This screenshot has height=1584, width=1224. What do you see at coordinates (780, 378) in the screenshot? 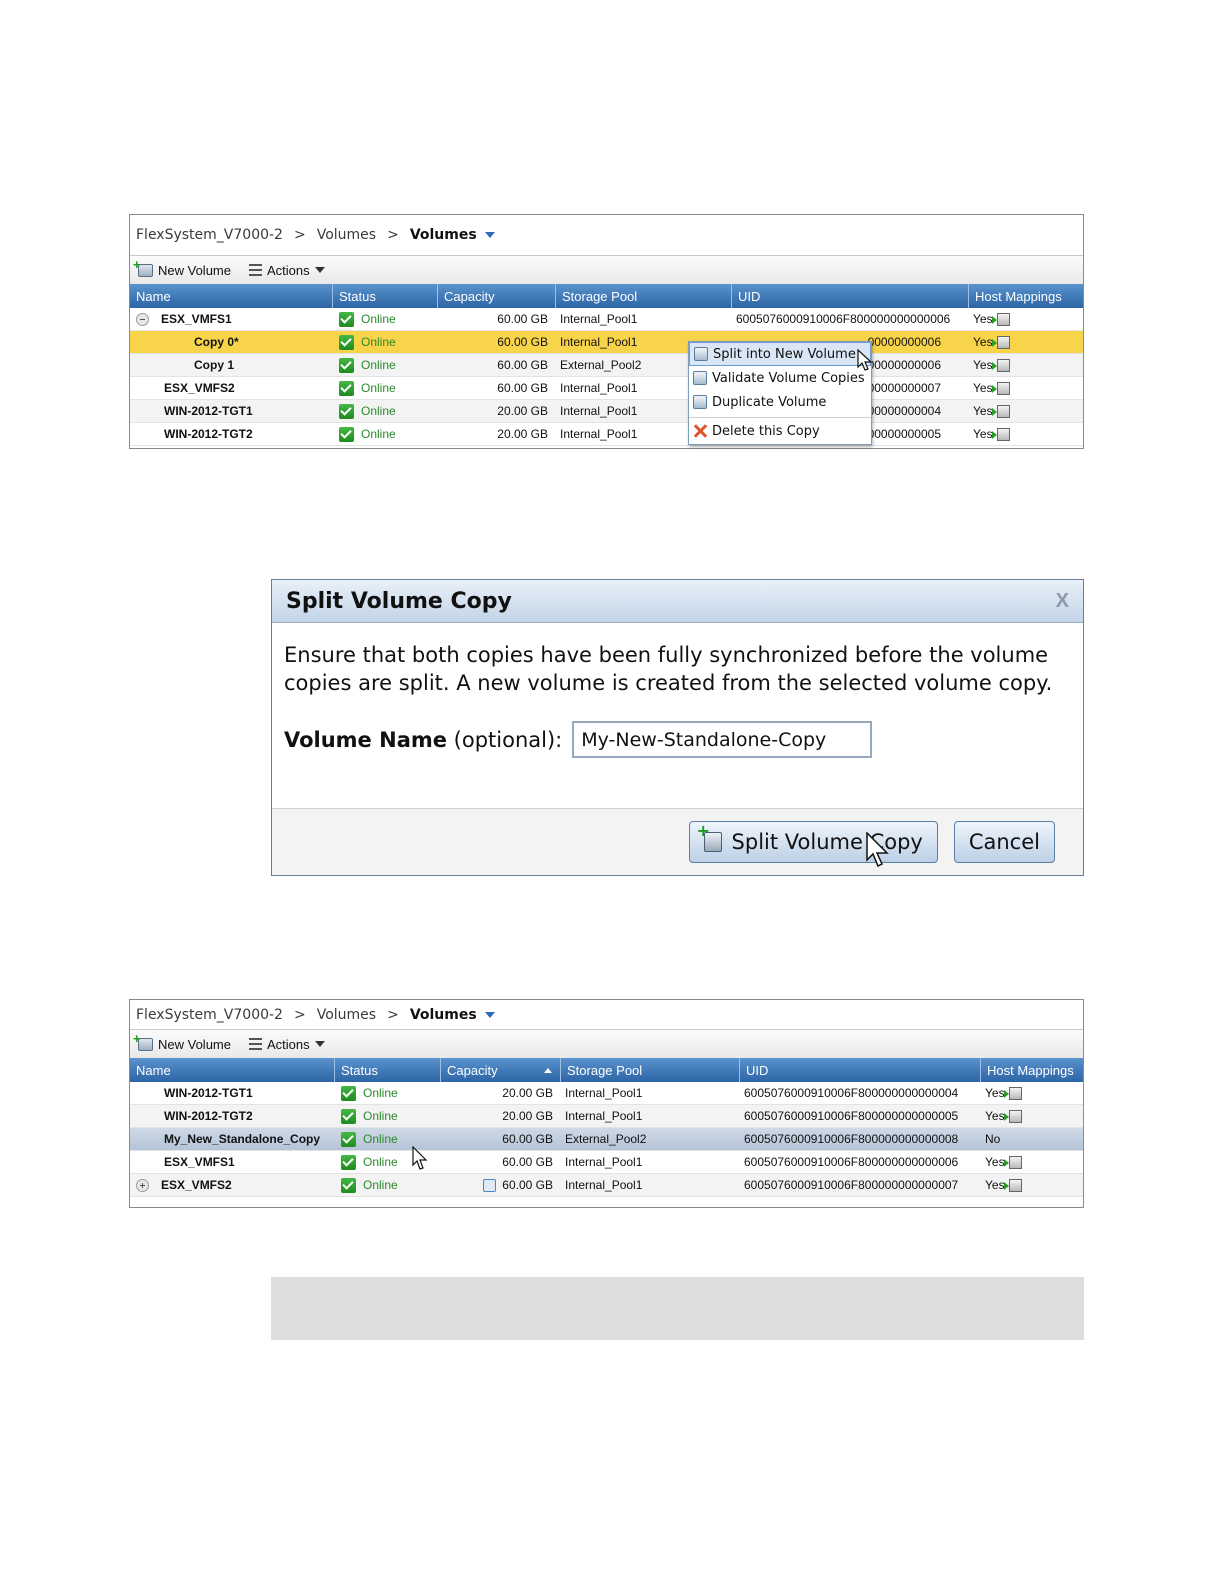
I see `menu-item-validate-volume-copies: Validate Volume Copies` at bounding box center [780, 378].